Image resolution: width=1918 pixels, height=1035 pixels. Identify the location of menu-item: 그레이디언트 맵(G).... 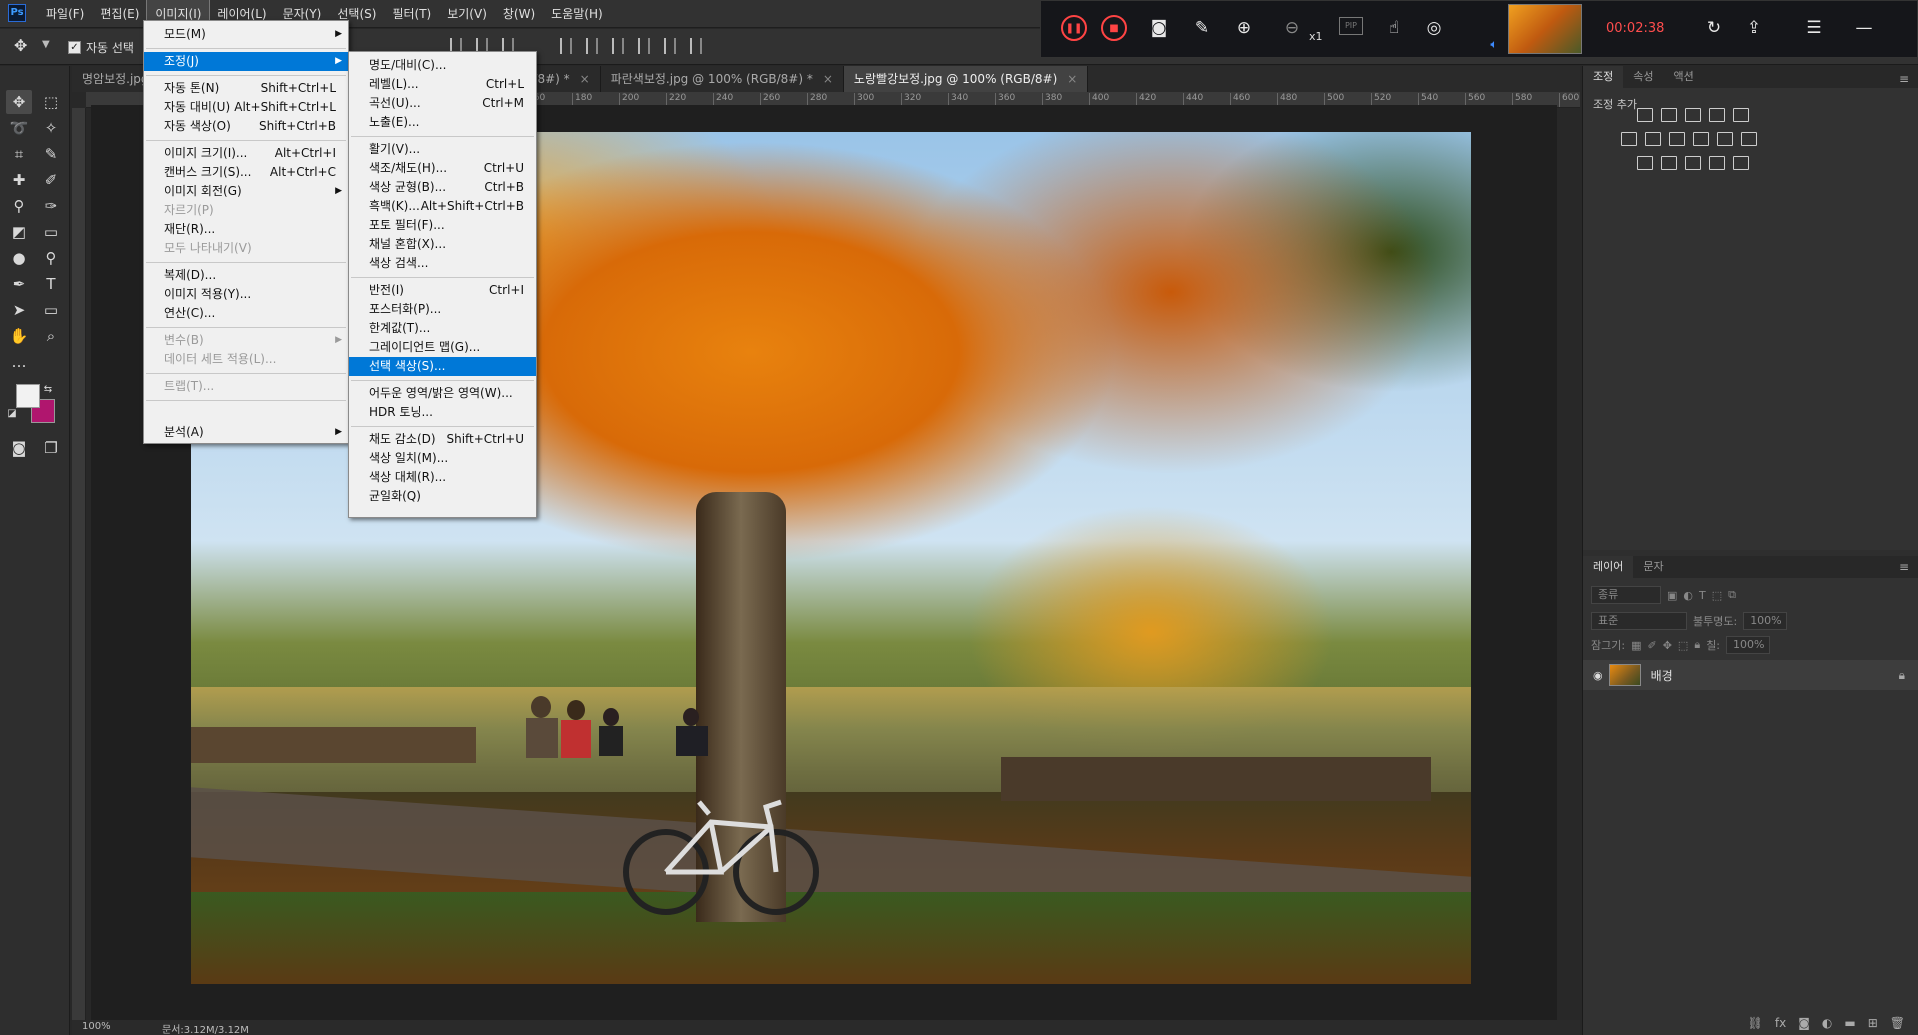
(442, 347).